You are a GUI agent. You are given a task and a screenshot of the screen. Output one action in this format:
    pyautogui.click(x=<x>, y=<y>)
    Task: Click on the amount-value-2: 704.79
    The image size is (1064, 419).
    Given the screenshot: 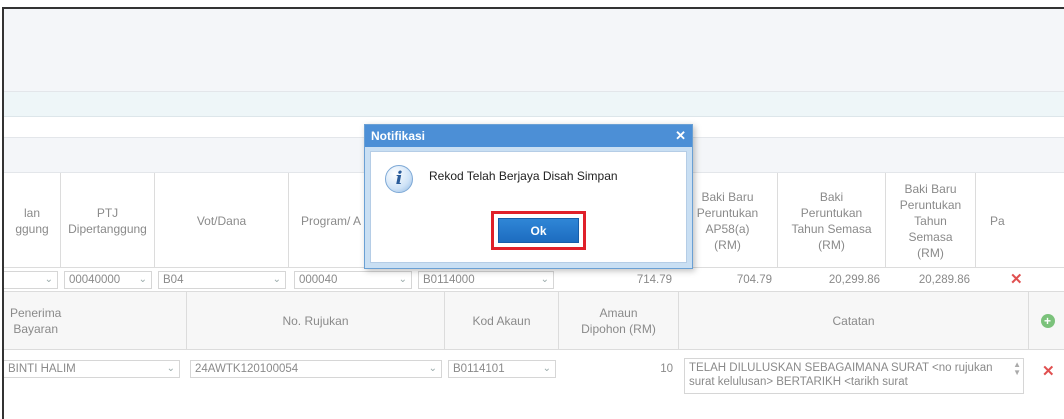 What is the action you would take?
    pyautogui.click(x=754, y=280)
    